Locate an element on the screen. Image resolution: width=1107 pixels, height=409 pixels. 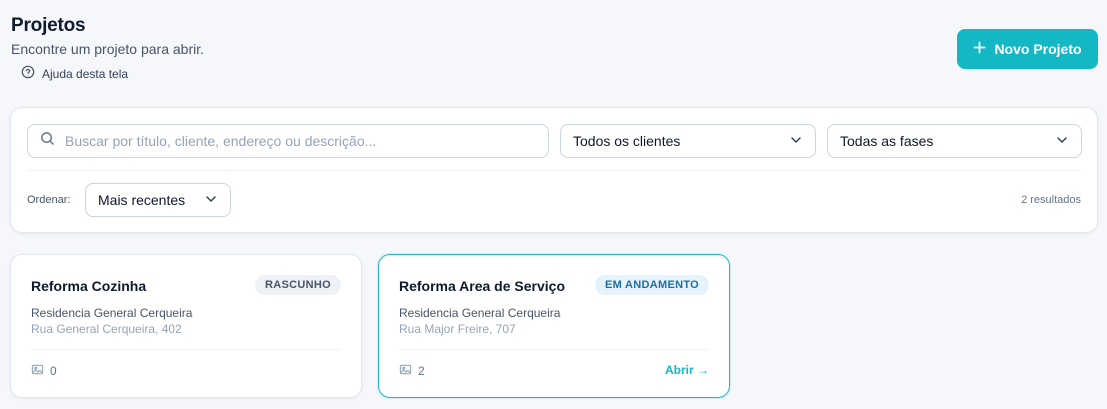
status-badge: EM ANDAMENTO is located at coordinates (651, 285).